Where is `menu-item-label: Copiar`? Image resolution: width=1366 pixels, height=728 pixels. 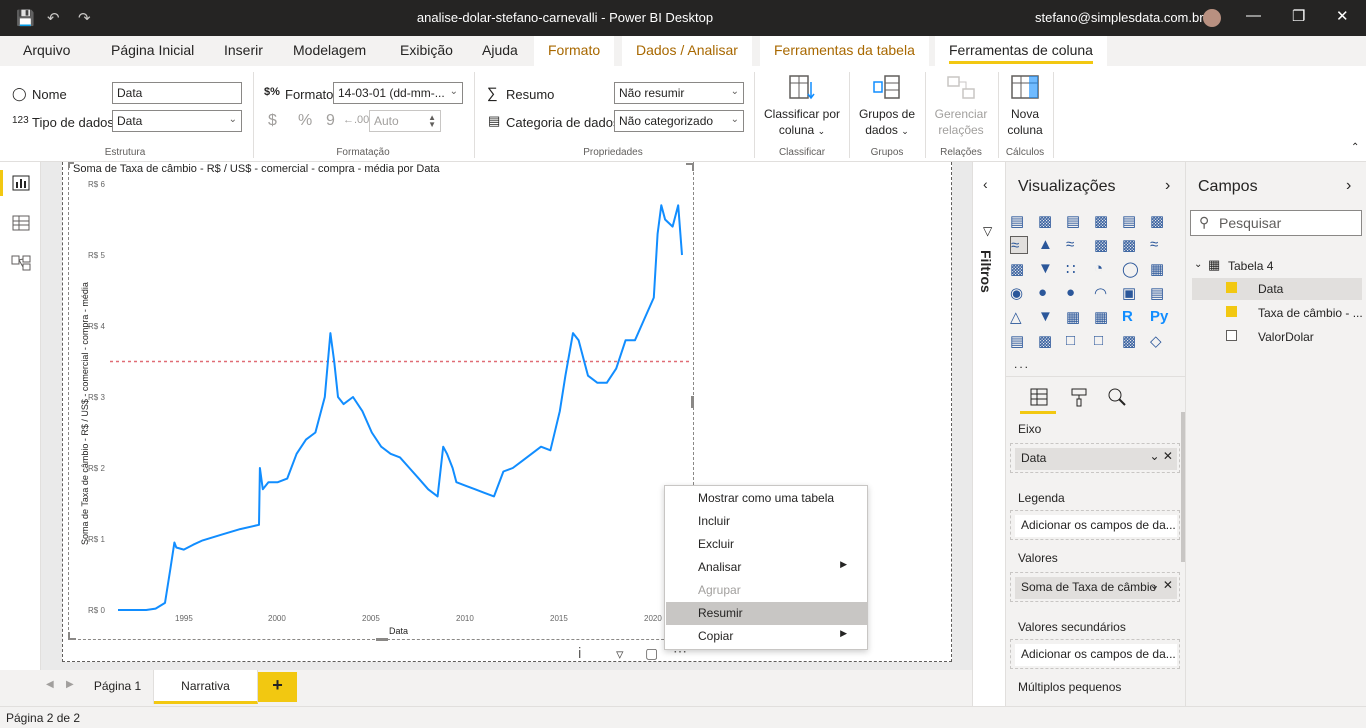
menu-item-label: Copiar is located at coordinates (716, 636).